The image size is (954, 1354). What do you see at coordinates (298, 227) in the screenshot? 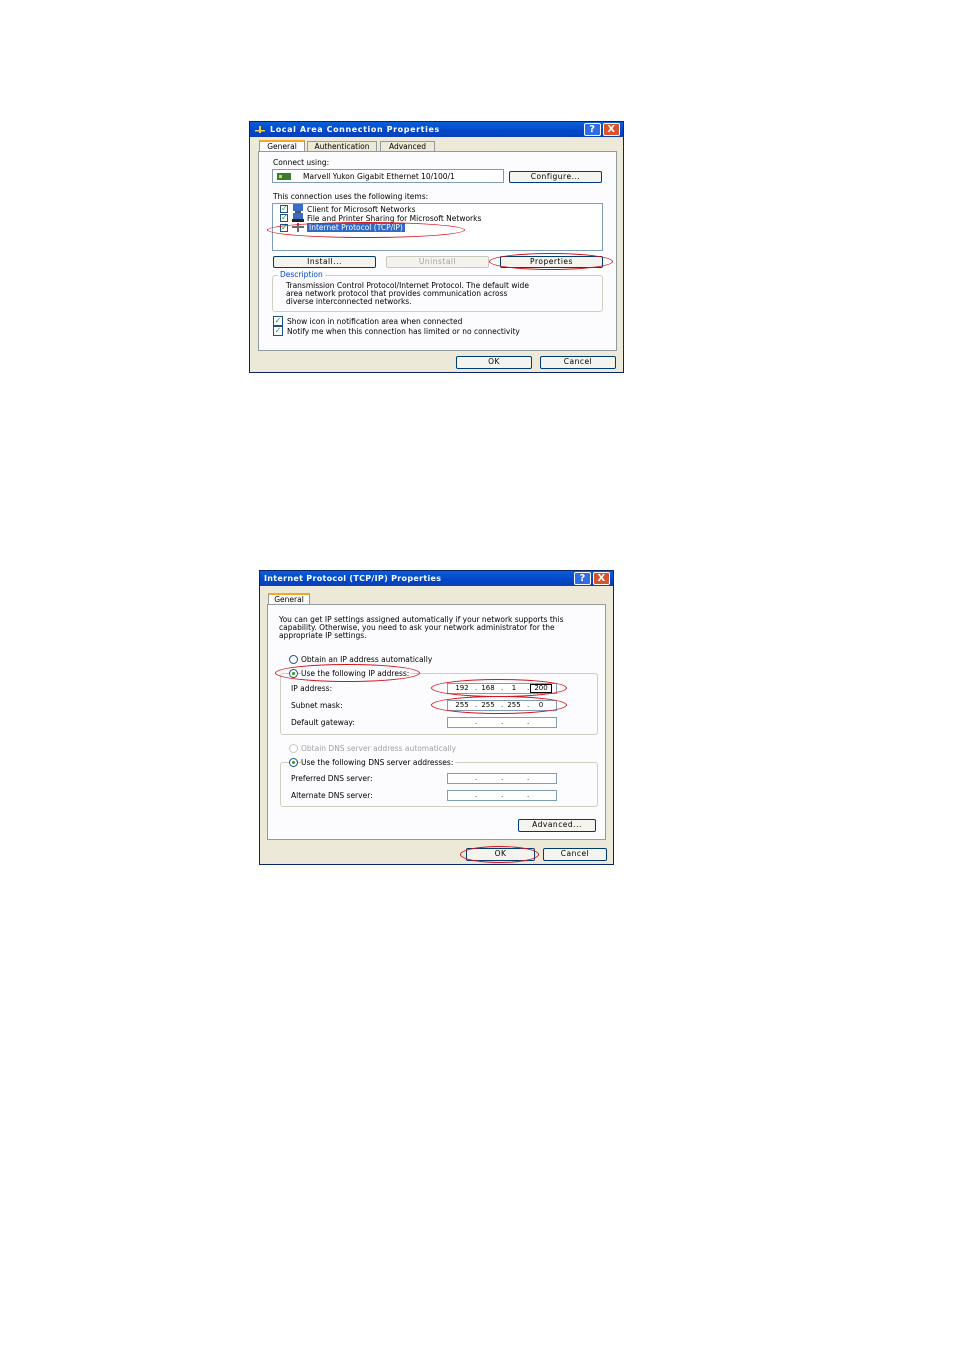
I see `protocol-icon` at bounding box center [298, 227].